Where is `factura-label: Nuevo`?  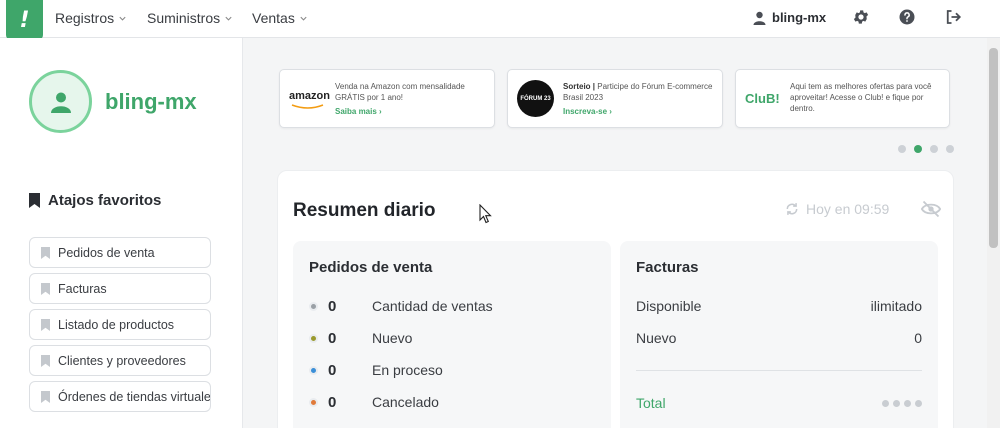 factura-label: Nuevo is located at coordinates (656, 338).